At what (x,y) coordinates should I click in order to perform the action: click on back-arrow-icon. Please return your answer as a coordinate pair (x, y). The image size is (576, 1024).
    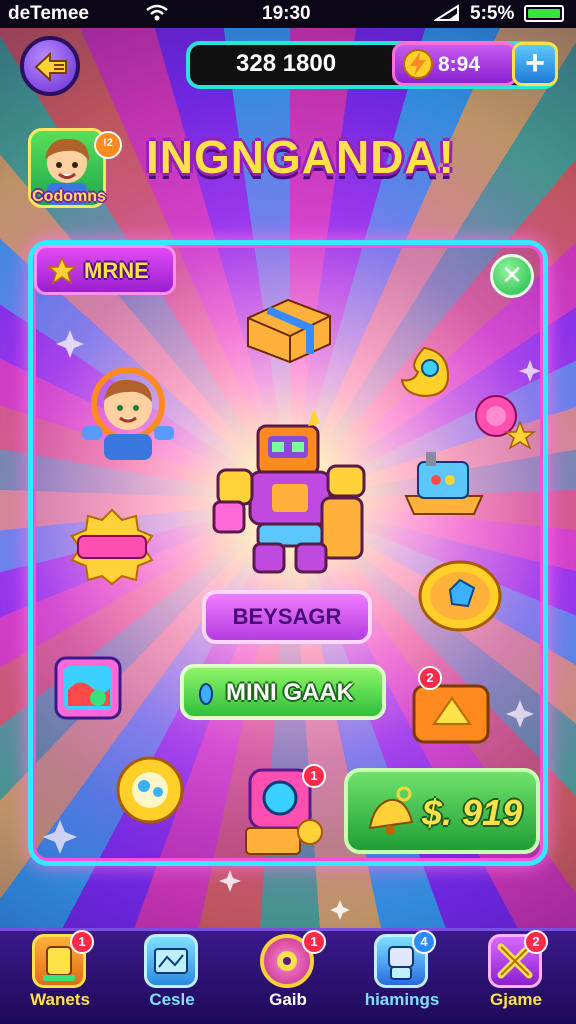
    Looking at the image, I should click on (50, 67).